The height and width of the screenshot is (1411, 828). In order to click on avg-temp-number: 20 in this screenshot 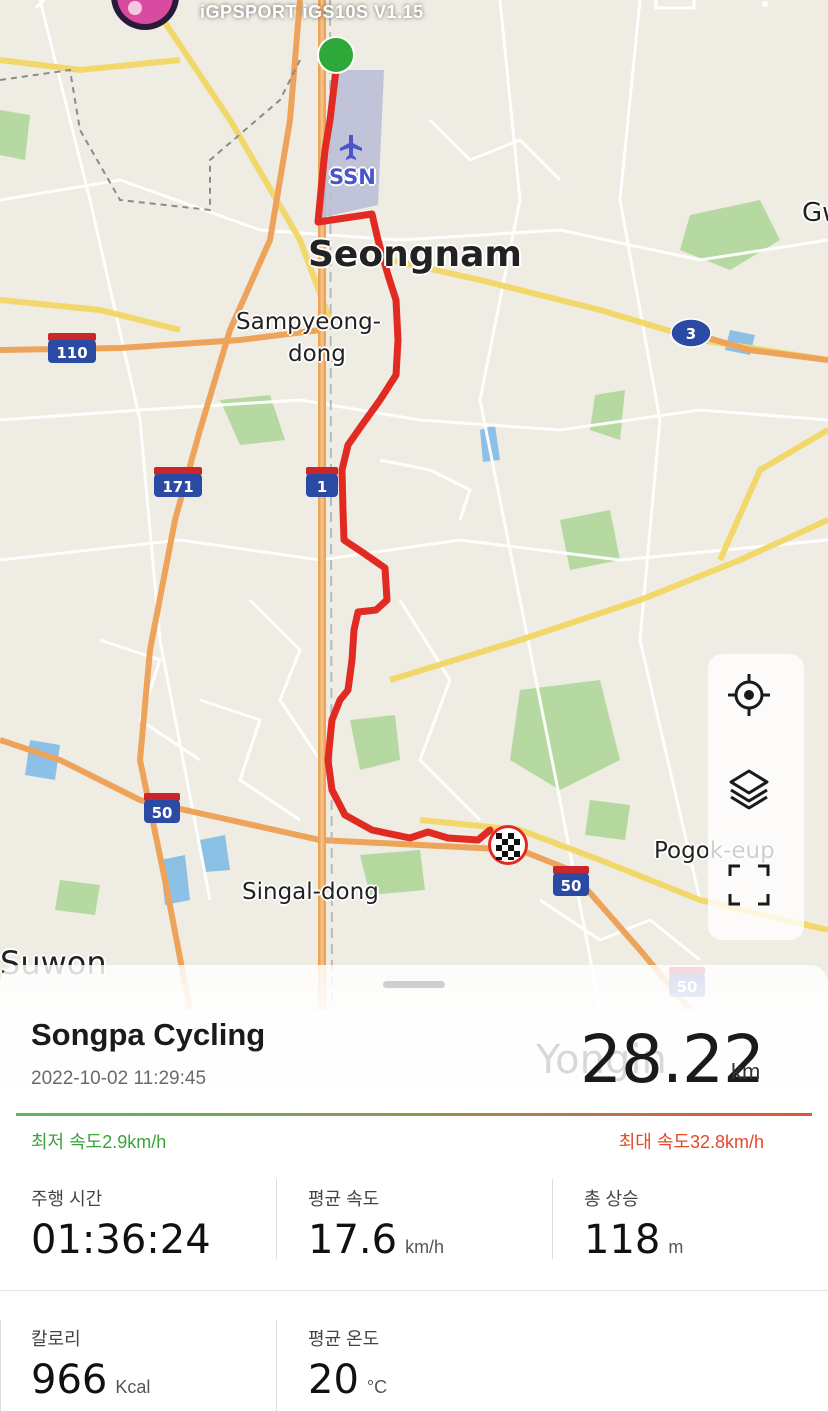, I will do `click(333, 1380)`.